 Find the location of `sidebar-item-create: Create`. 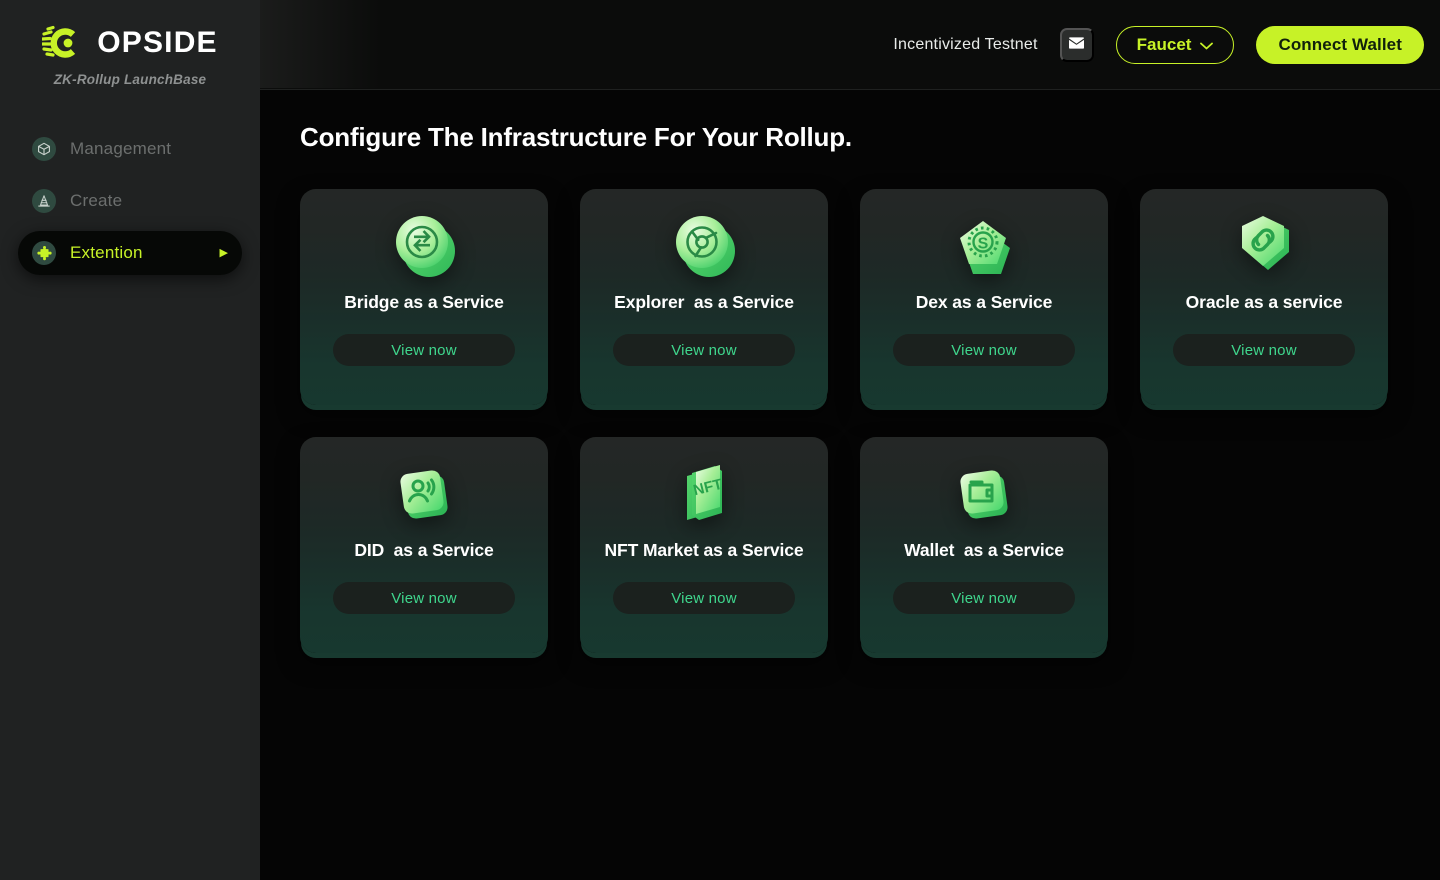

sidebar-item-create: Create is located at coordinates (130, 201).